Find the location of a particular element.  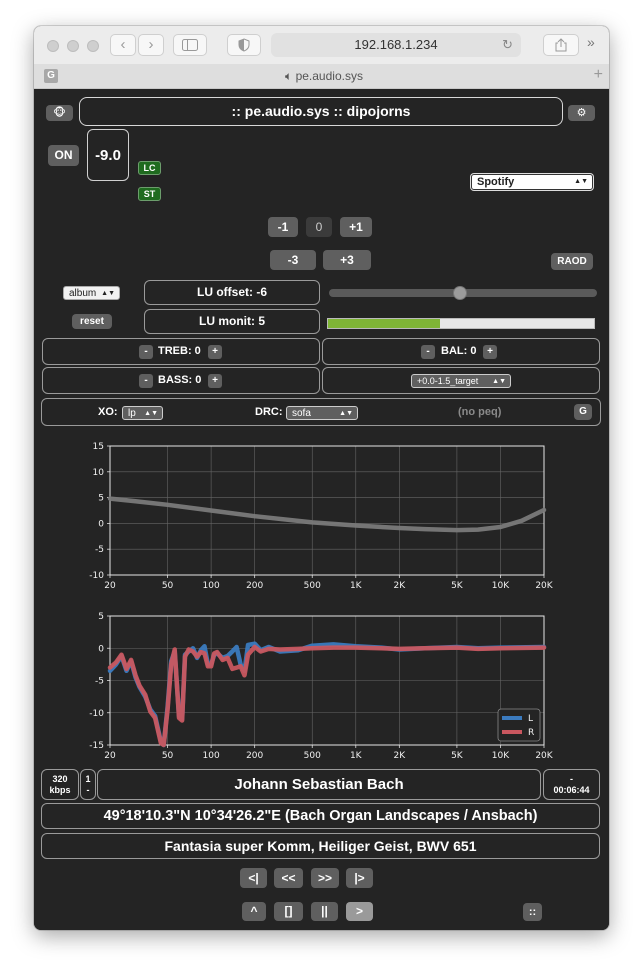

settings-button: ⚙ is located at coordinates (581, 113).